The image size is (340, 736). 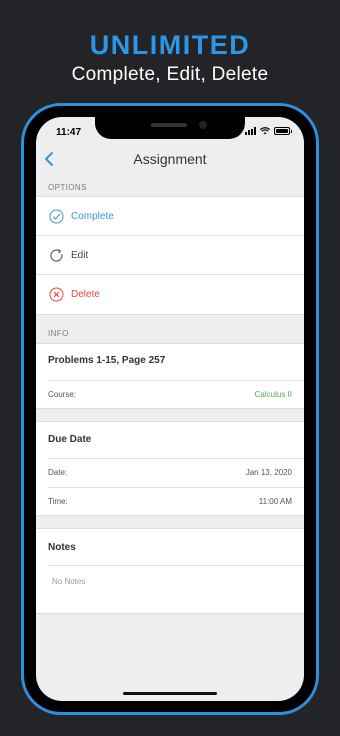 I want to click on wifi-icon, so click(x=265, y=131).